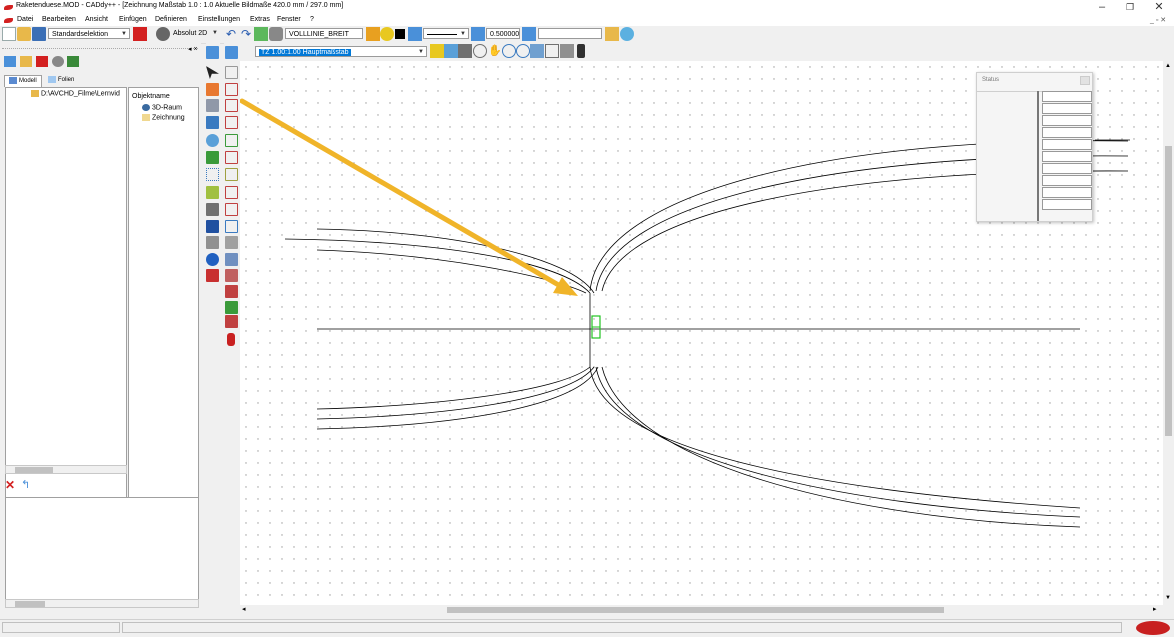  I want to click on dimension-icon, so click(212, 122).